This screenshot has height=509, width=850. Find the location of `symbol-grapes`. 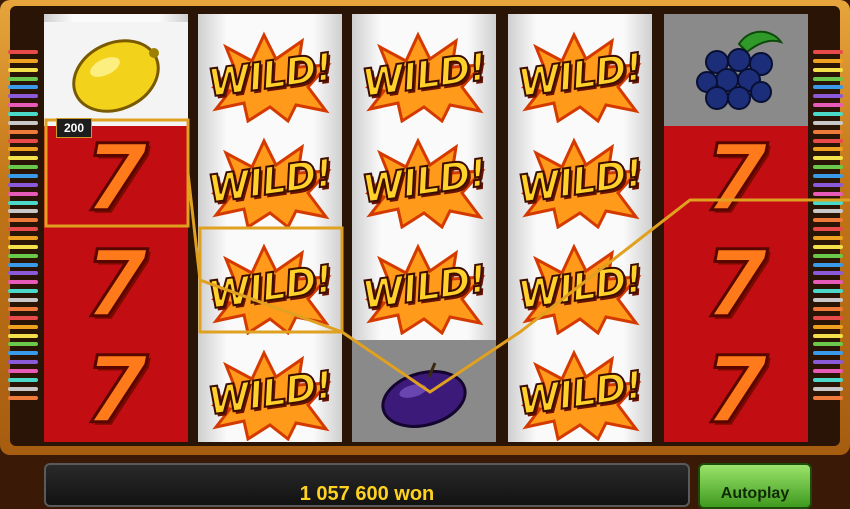

symbol-grapes is located at coordinates (736, 70).